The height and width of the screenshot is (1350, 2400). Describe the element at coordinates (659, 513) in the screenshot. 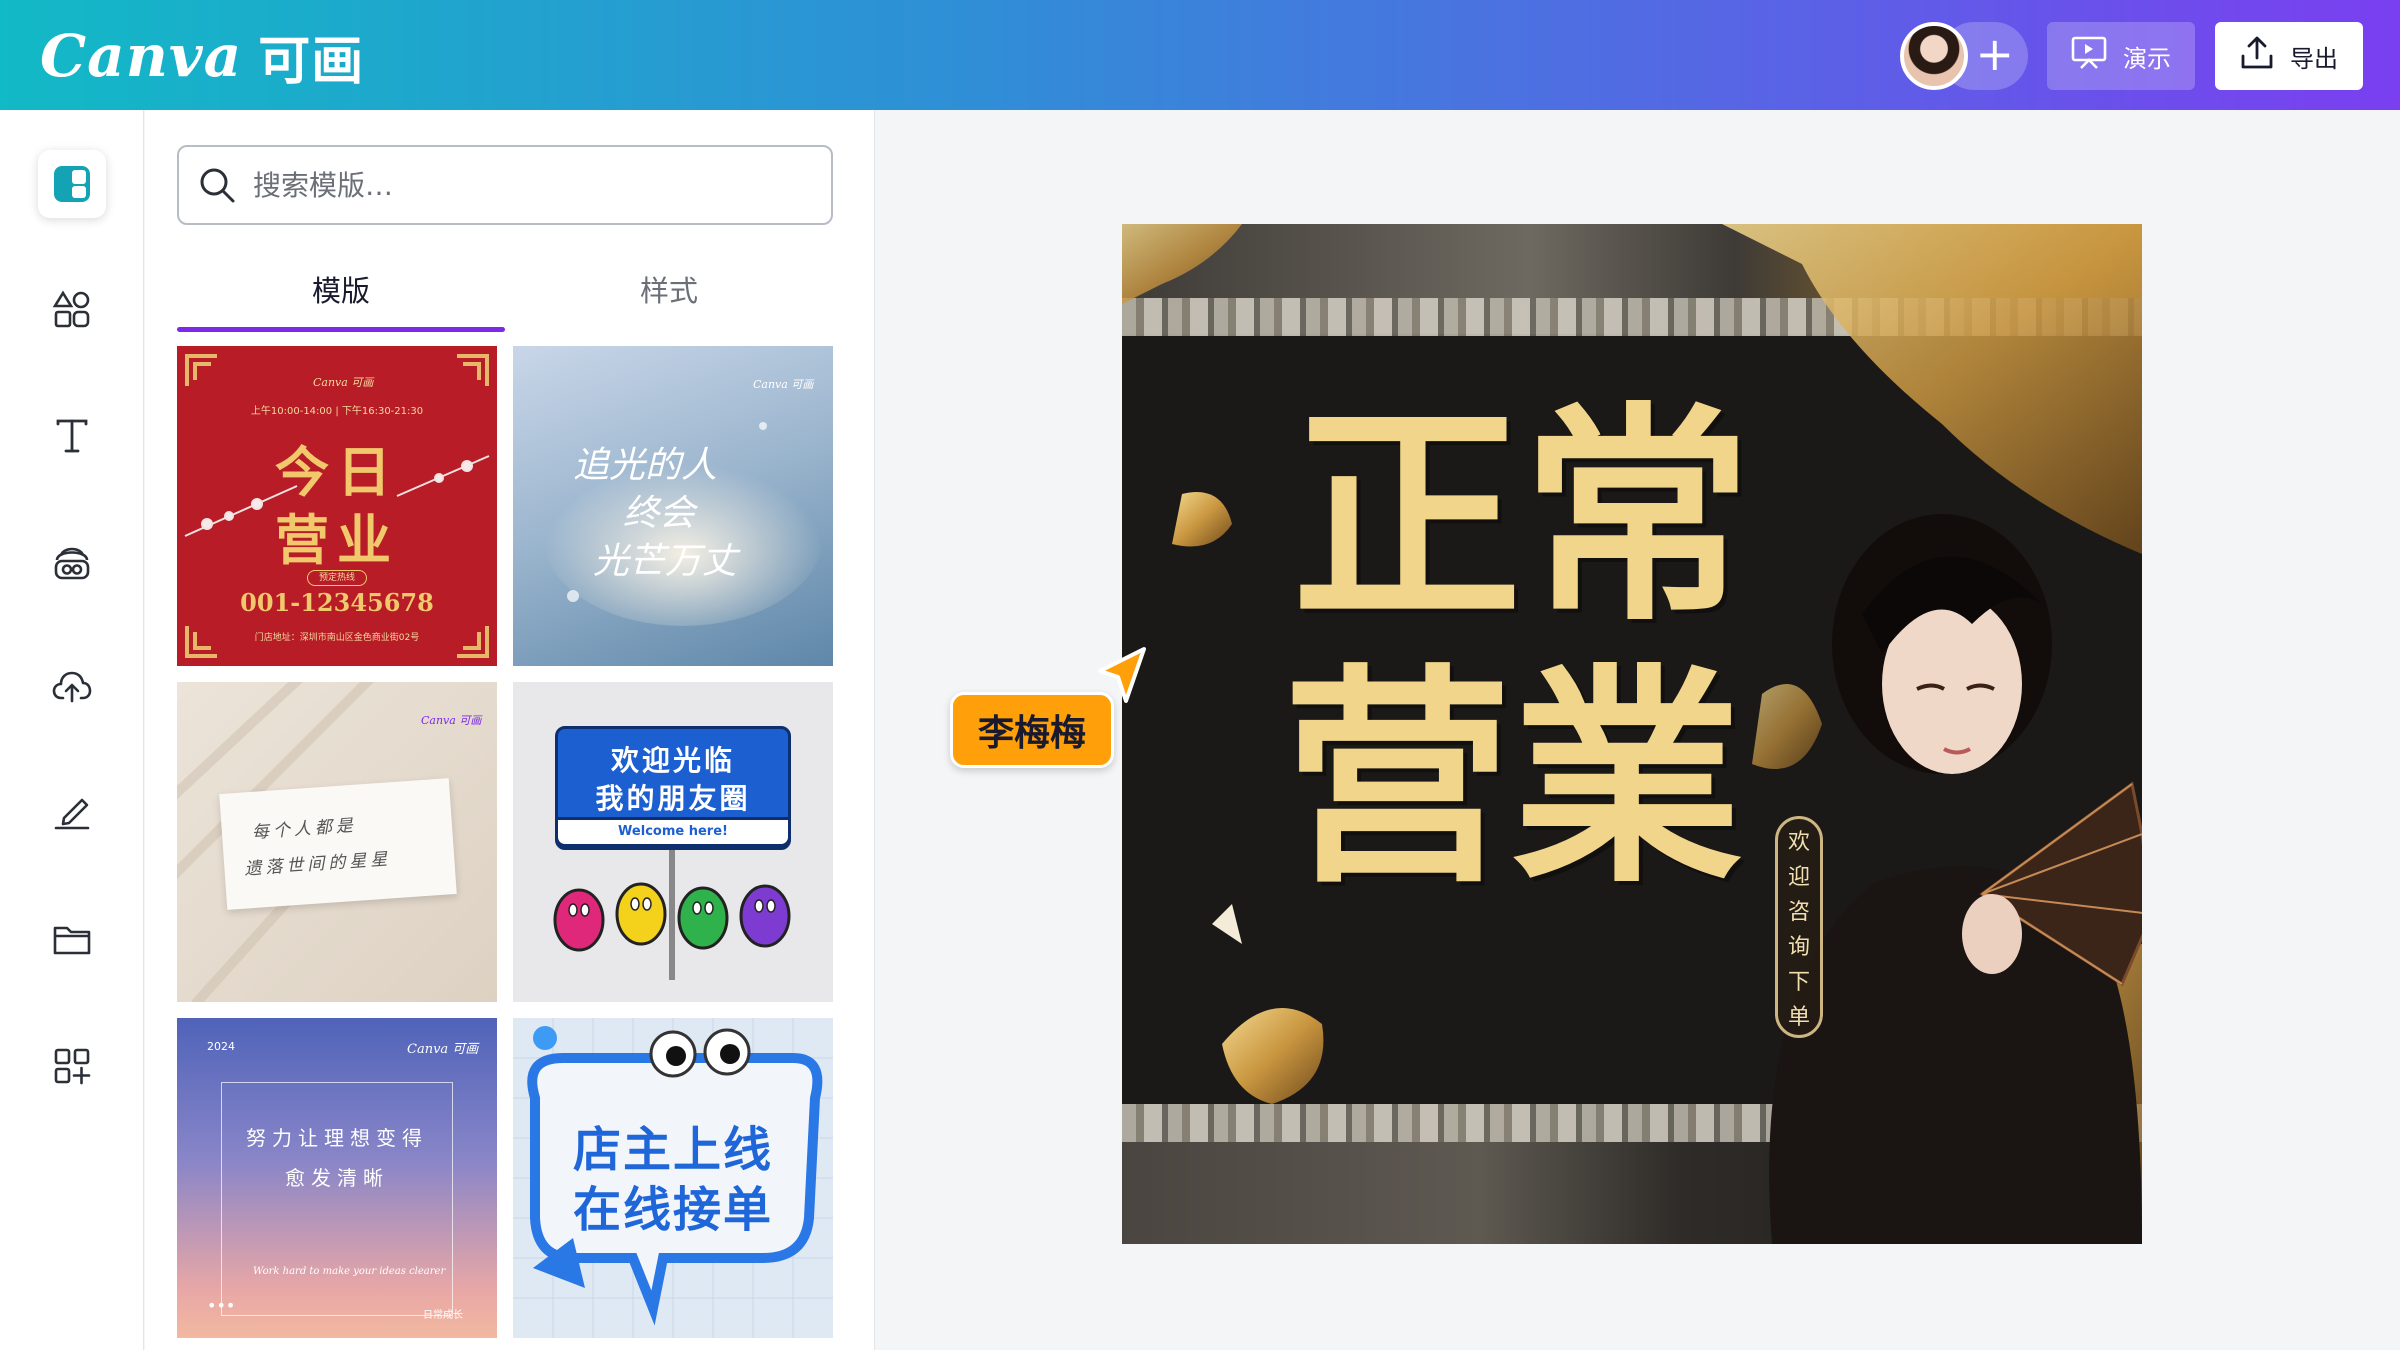

I see `tile-quote-2: 终会` at that location.